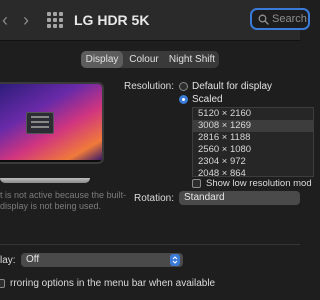  What do you see at coordinates (192, 59) in the screenshot?
I see `tab-night-shift: Night Shift` at bounding box center [192, 59].